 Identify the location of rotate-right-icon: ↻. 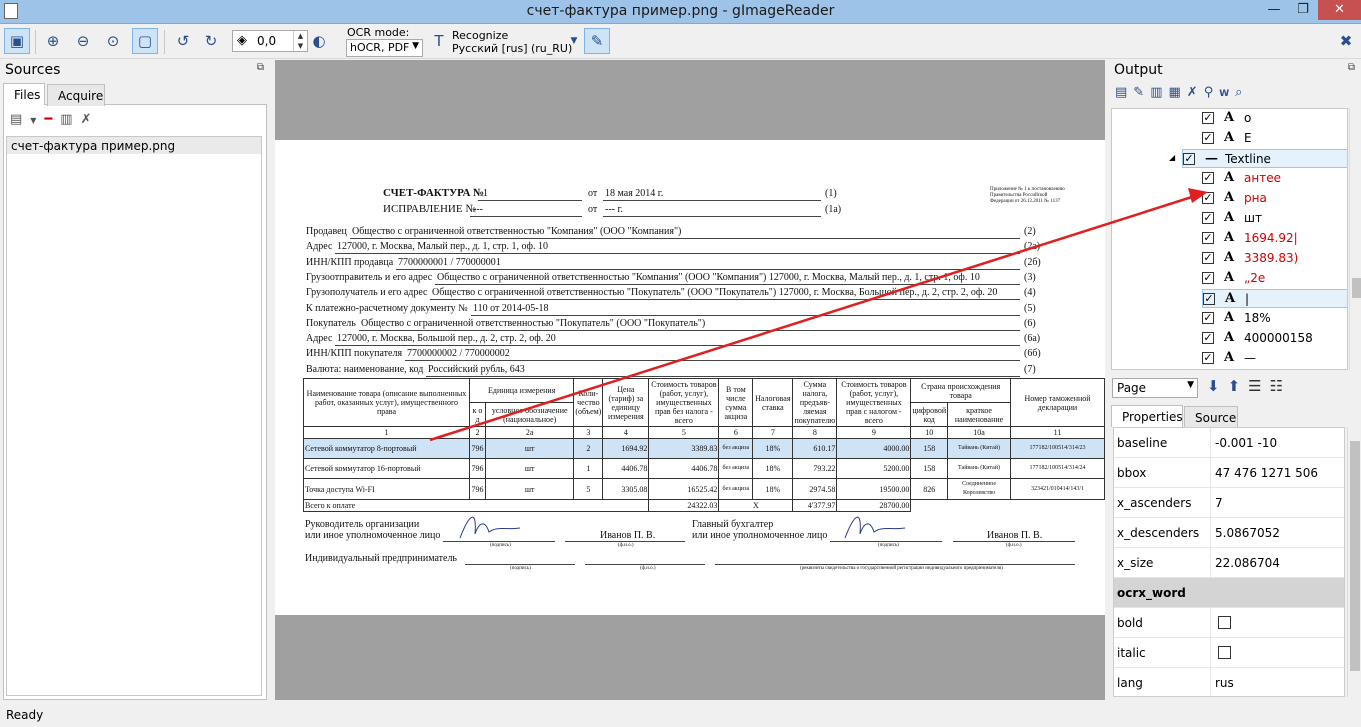
(211, 41).